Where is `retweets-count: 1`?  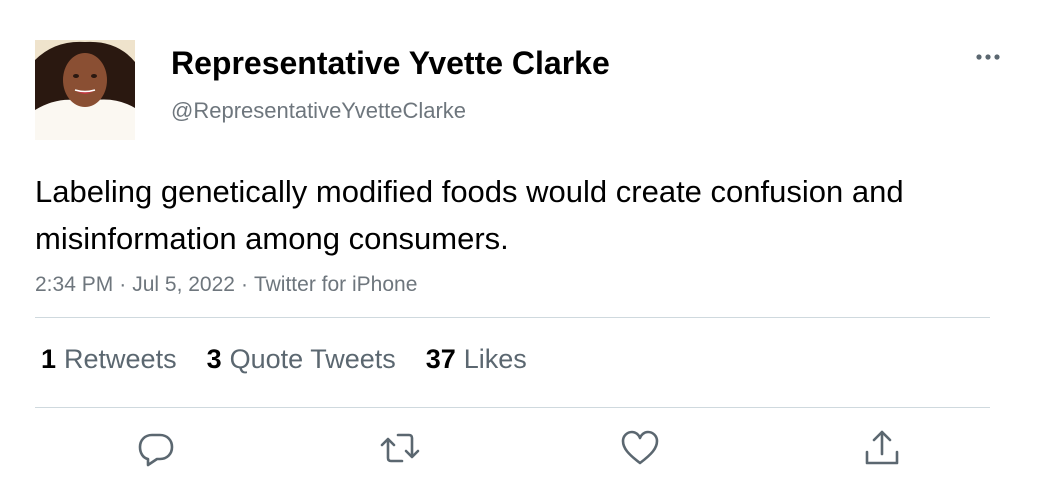
retweets-count: 1 is located at coordinates (49, 359).